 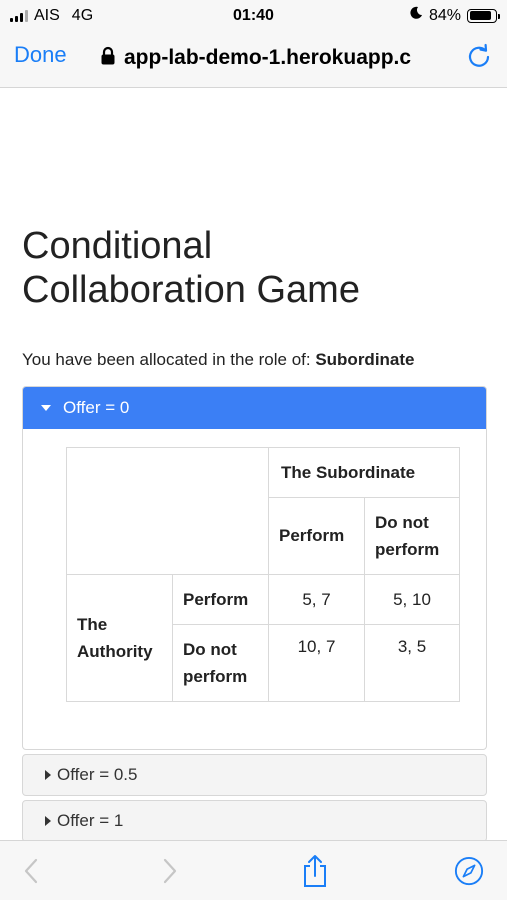 I want to click on payoff-cell: 3, 5, so click(x=412, y=663).